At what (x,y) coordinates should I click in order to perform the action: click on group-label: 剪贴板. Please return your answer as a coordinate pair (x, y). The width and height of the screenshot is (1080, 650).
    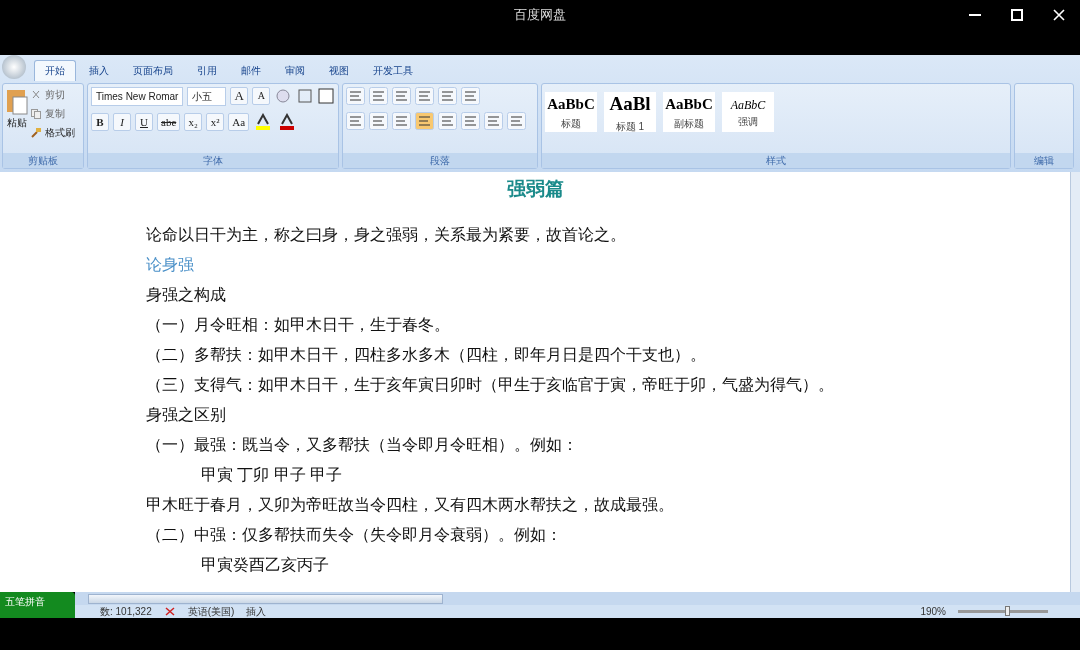
    Looking at the image, I should click on (43, 160).